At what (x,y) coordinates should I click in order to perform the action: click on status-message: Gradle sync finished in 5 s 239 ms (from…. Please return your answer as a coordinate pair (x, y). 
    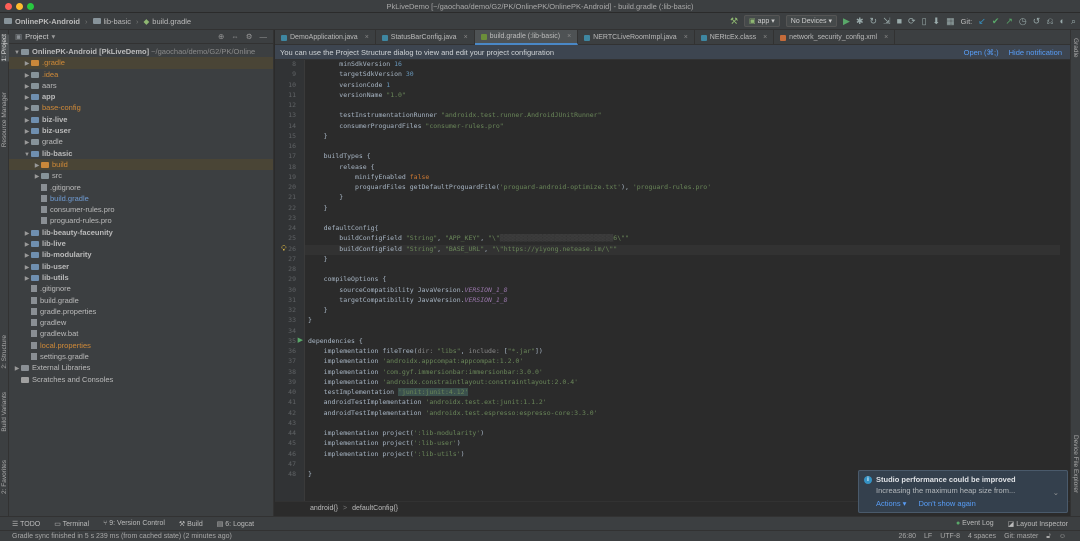
    Looking at the image, I should click on (122, 536).